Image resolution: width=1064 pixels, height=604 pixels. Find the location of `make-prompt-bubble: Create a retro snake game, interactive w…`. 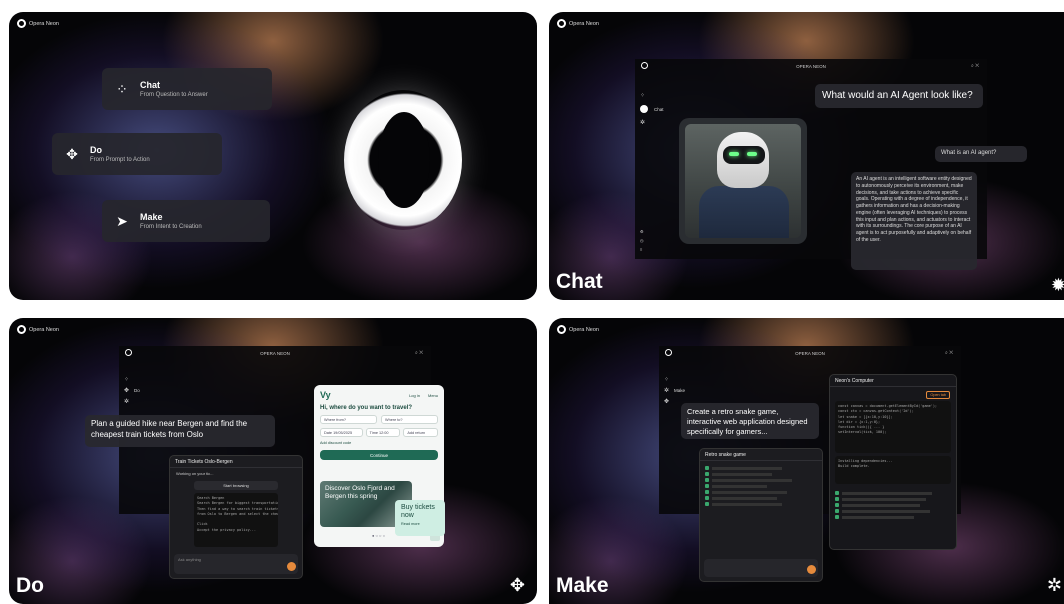

make-prompt-bubble: Create a retro snake game, interactive w… is located at coordinates (750, 421).